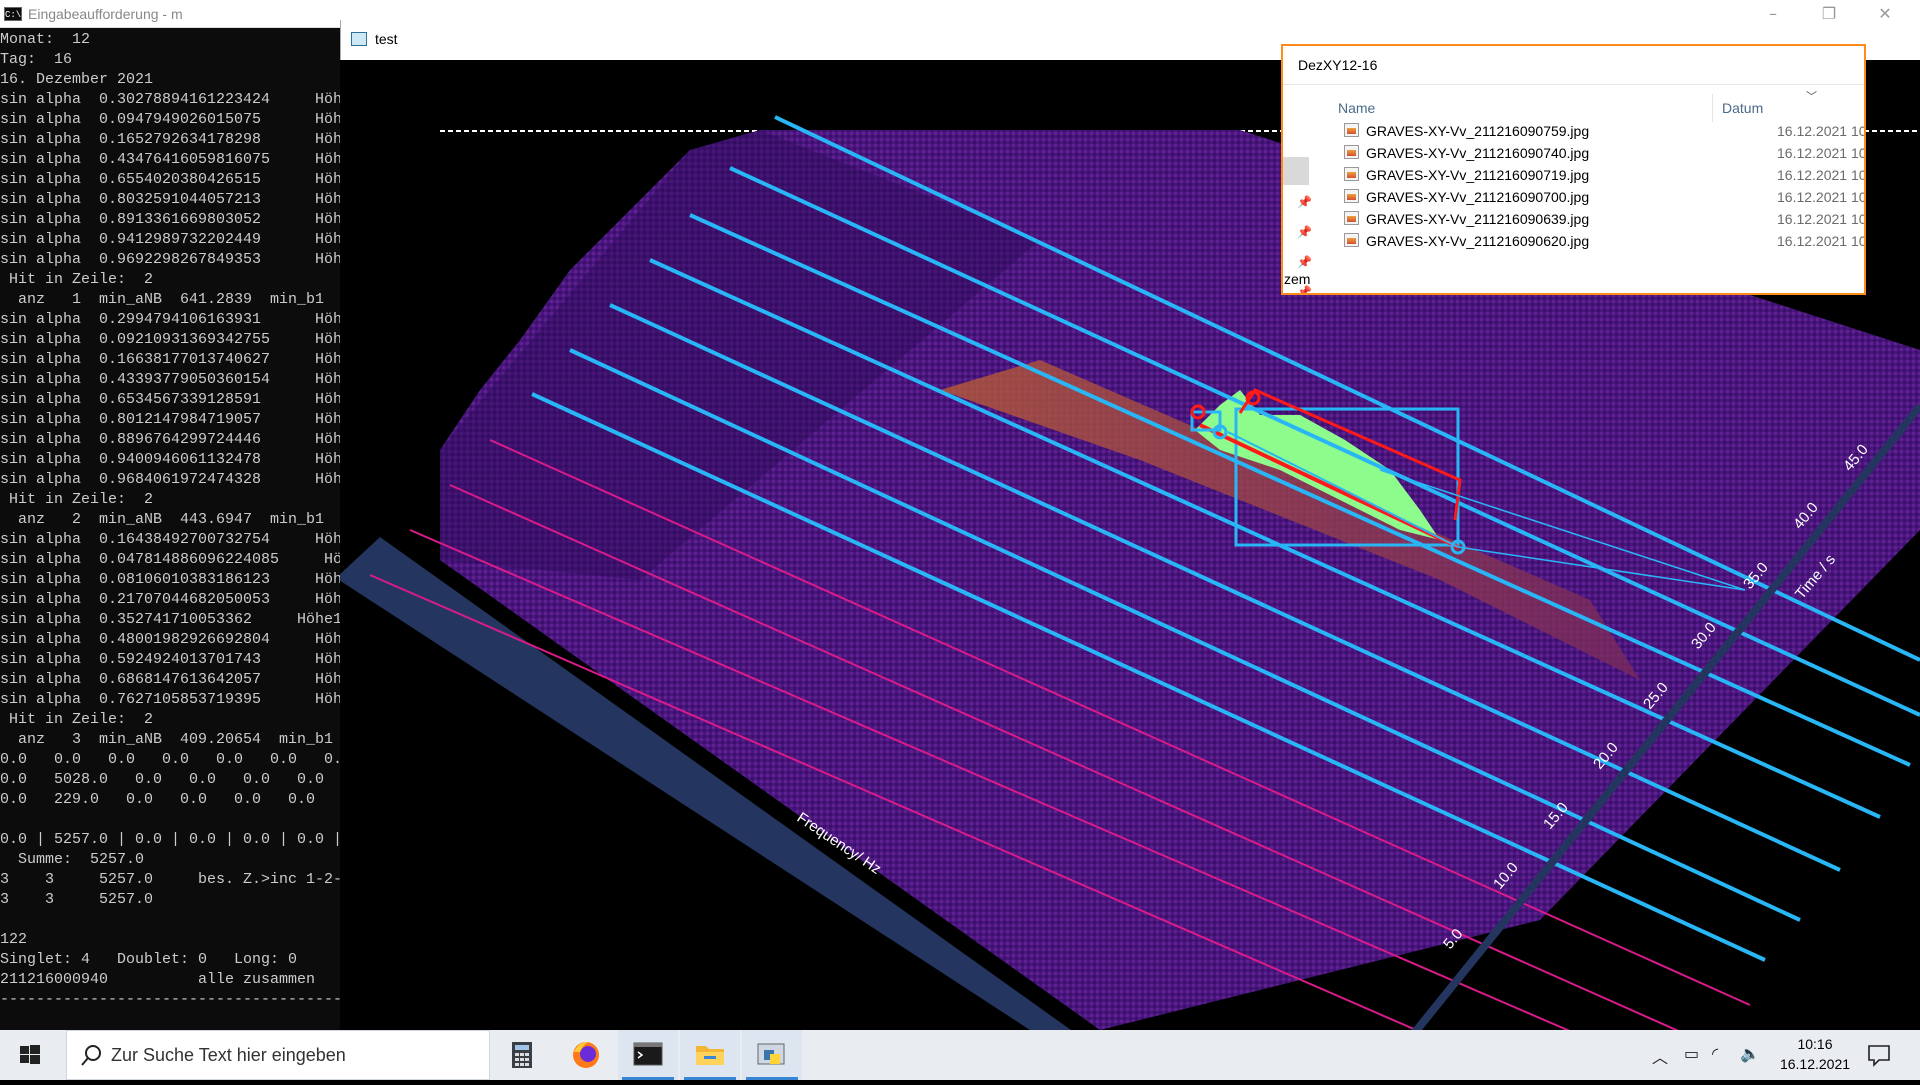 This screenshot has width=1920, height=1085. I want to click on taskbar-app-firefox, so click(586, 1055).